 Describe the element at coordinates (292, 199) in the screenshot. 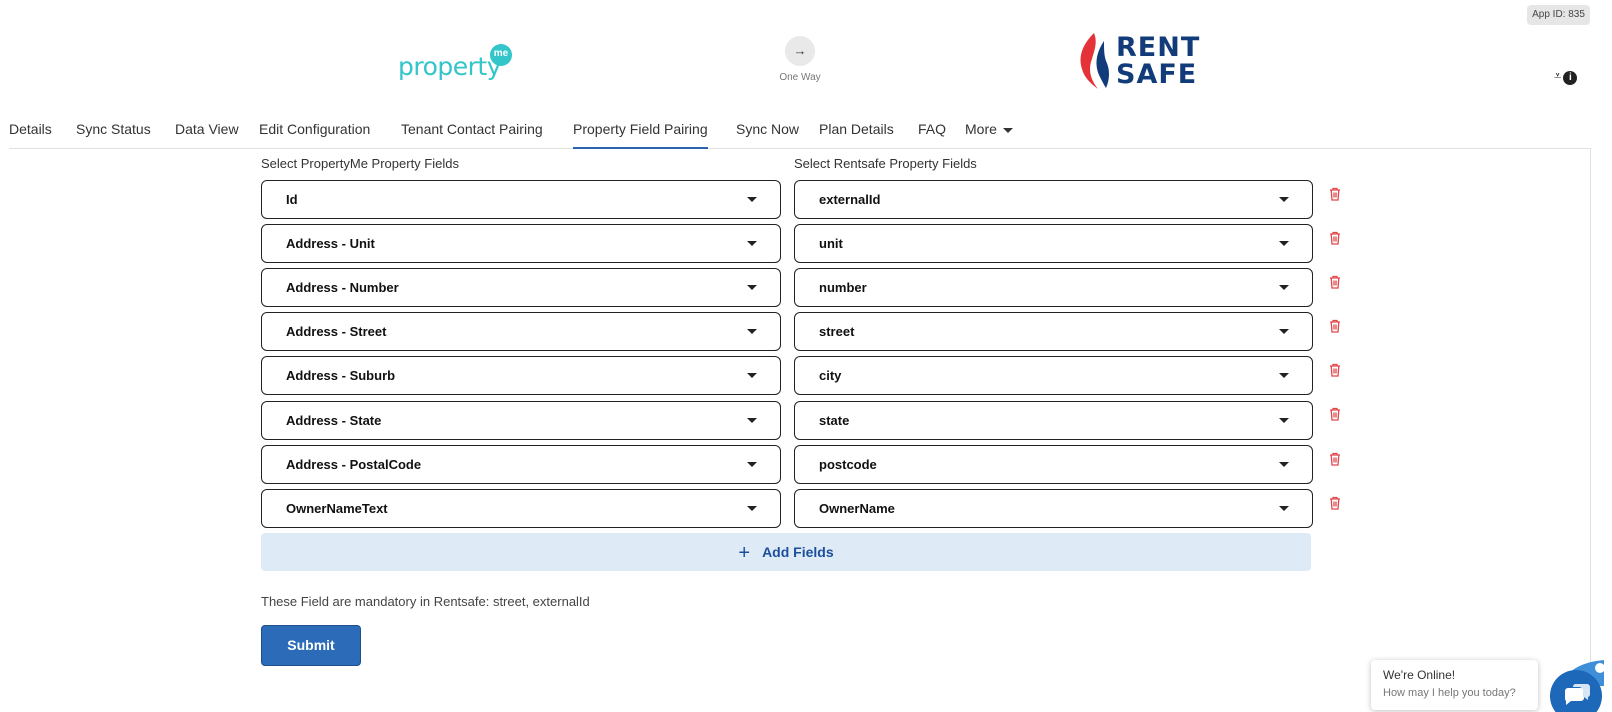

I see `select-value: Id` at that location.